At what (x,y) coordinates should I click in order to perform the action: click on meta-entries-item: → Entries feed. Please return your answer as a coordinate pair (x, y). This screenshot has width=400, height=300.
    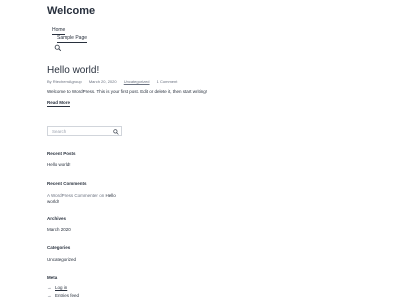
    Looking at the image, I should click on (63, 295).